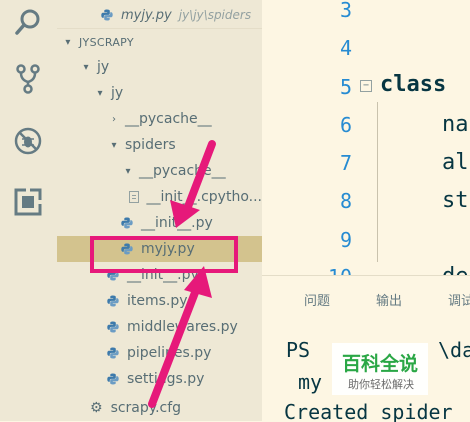 The height and width of the screenshot is (422, 470). Describe the element at coordinates (454, 350) in the screenshot. I see `terminal-path: \da` at that location.